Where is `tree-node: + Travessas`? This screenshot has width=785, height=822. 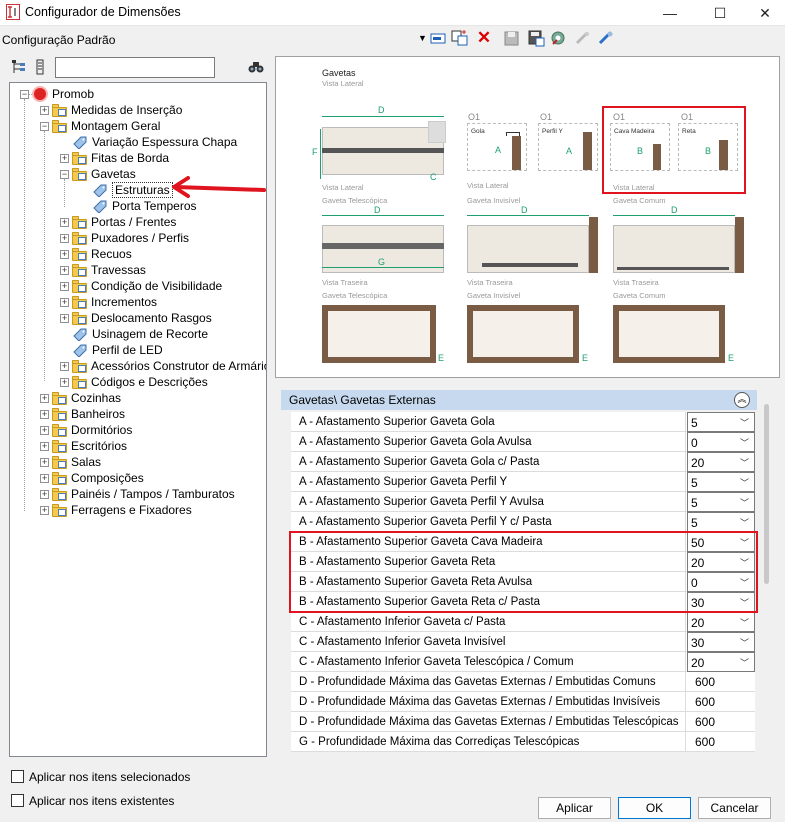 tree-node: + Travessas is located at coordinates (103, 270).